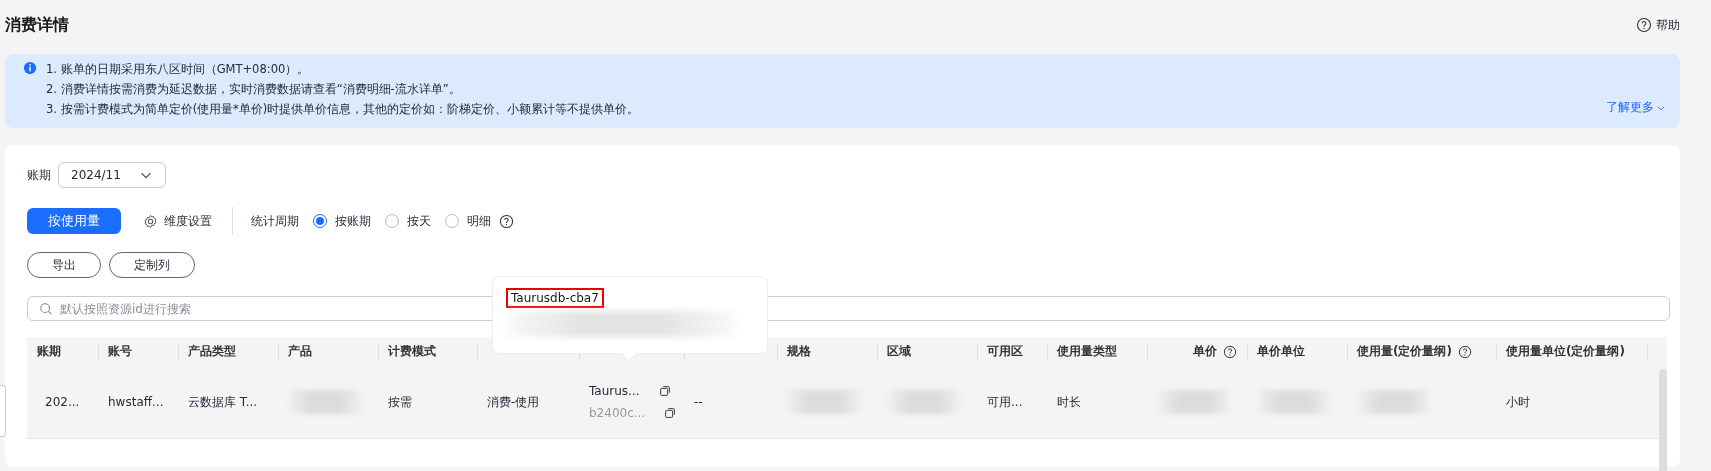 The width and height of the screenshot is (1711, 471). Describe the element at coordinates (49, 351) in the screenshot. I see `column-header: 账期` at that location.